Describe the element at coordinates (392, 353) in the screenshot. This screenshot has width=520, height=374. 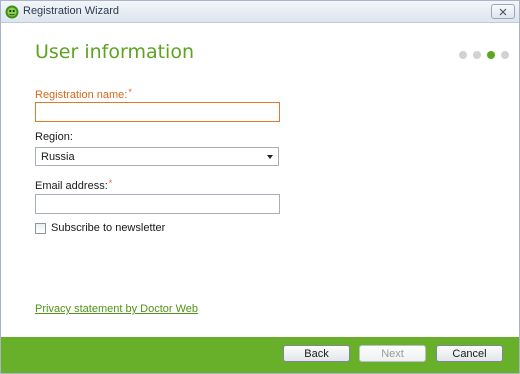
I see `next-button: Next` at that location.